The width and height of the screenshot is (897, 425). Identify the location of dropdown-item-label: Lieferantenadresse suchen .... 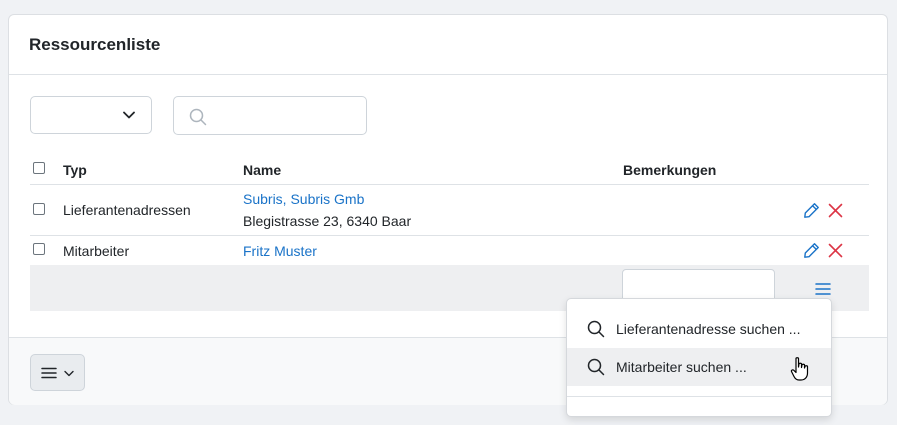
(708, 329).